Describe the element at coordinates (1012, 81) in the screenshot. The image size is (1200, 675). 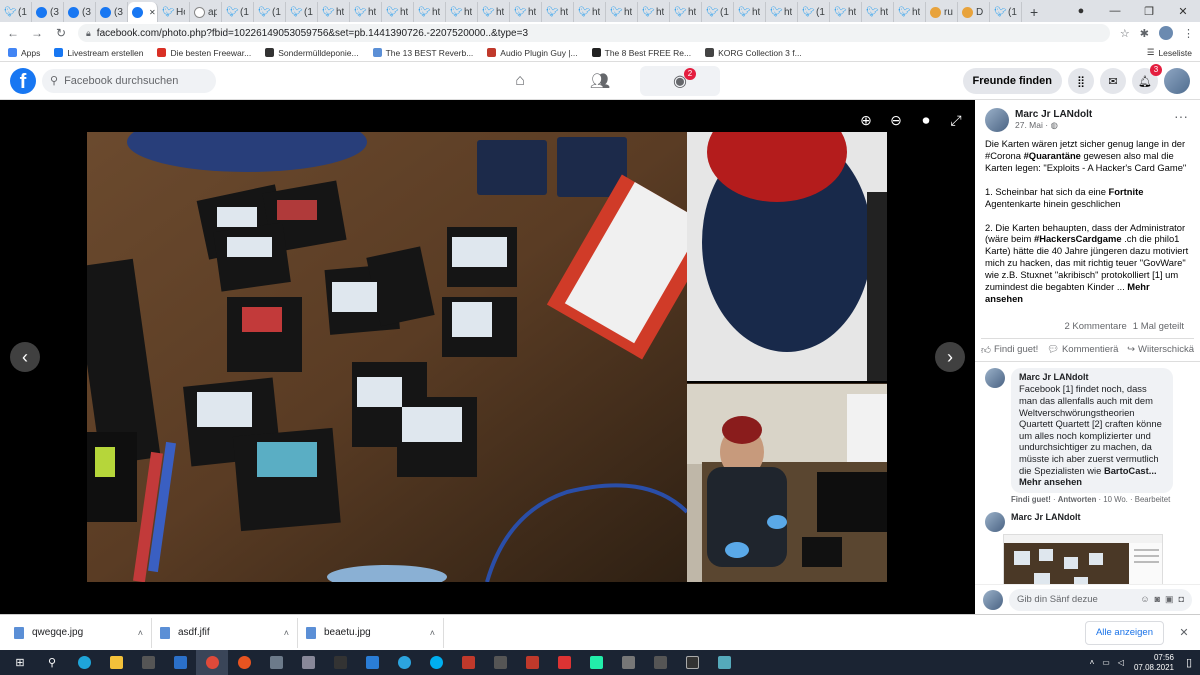
I see `find-friends-button: Freunde finden` at that location.